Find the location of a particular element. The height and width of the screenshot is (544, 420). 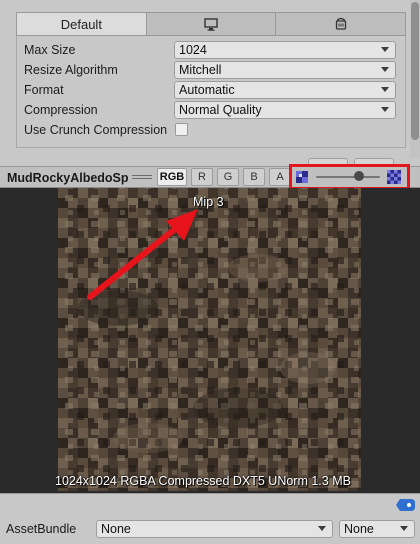

crunch-compression-checkbox is located at coordinates (181, 129).